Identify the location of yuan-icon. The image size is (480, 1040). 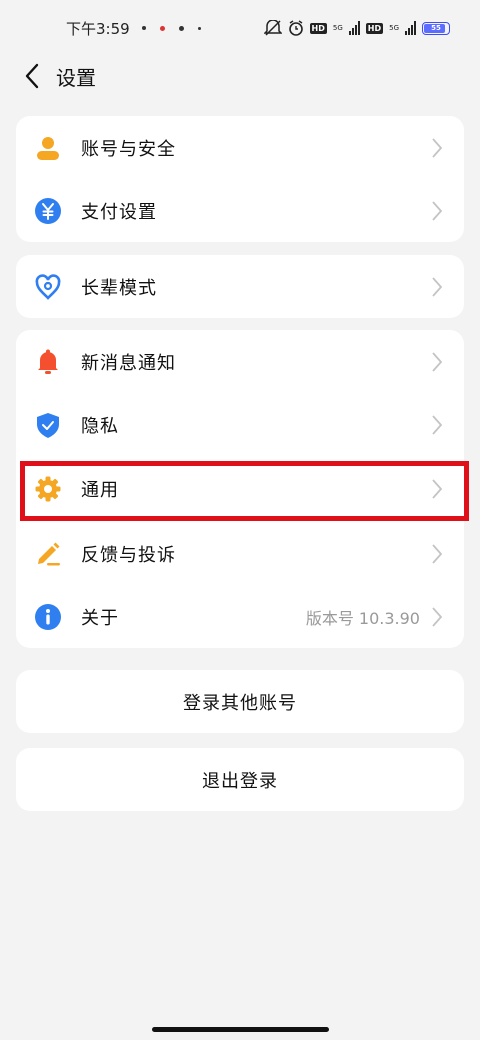
(48, 211).